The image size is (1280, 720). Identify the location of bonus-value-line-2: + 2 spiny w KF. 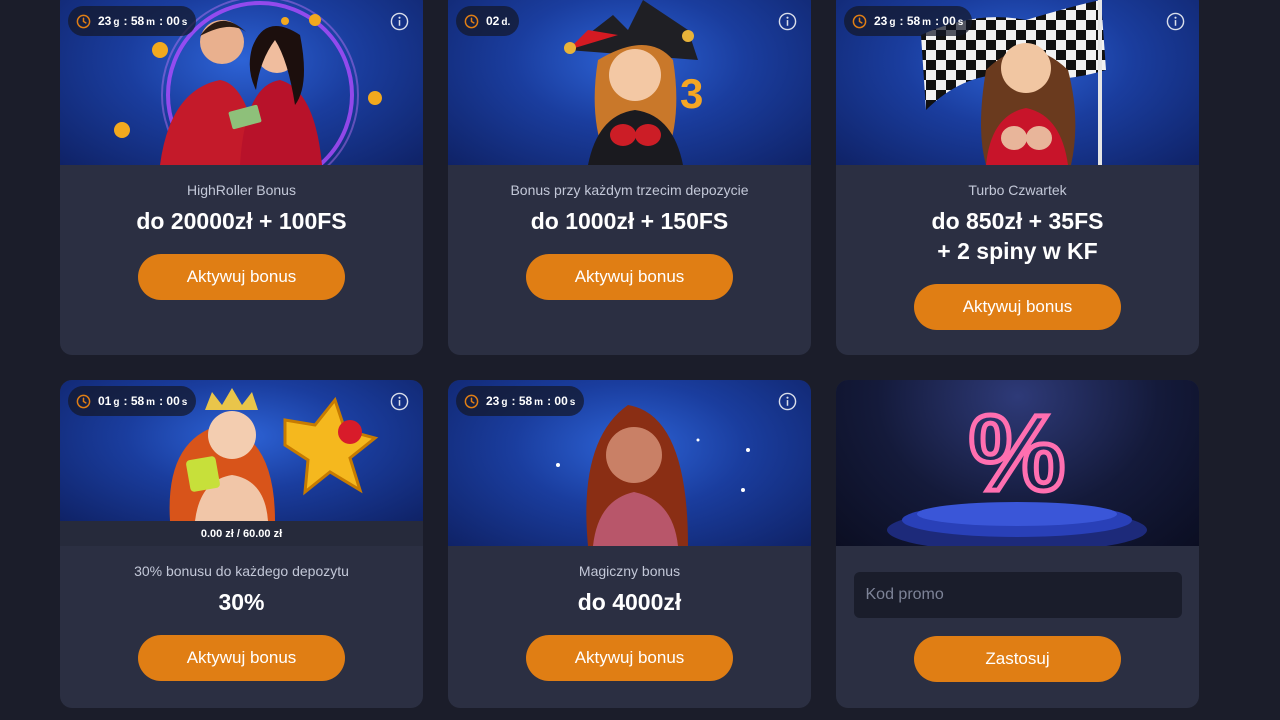
(1017, 251).